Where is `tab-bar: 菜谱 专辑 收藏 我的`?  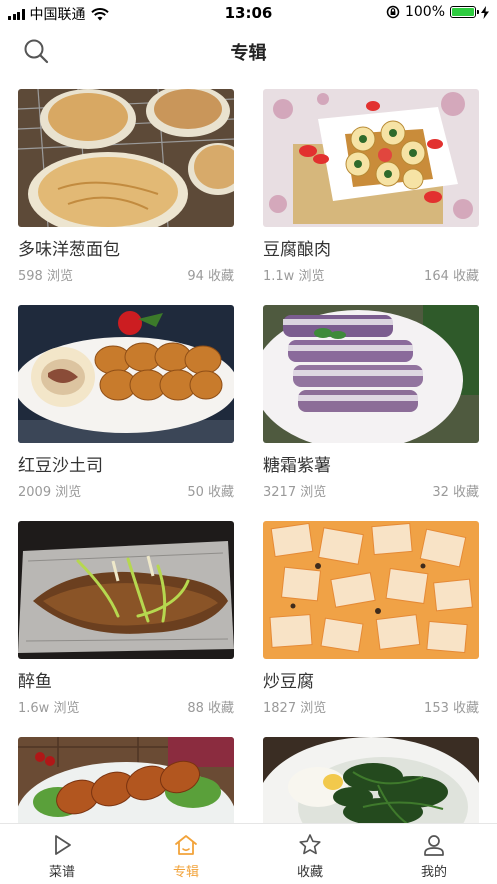
tab-bar: 菜谱 专辑 收藏 我的 is located at coordinates (248, 853).